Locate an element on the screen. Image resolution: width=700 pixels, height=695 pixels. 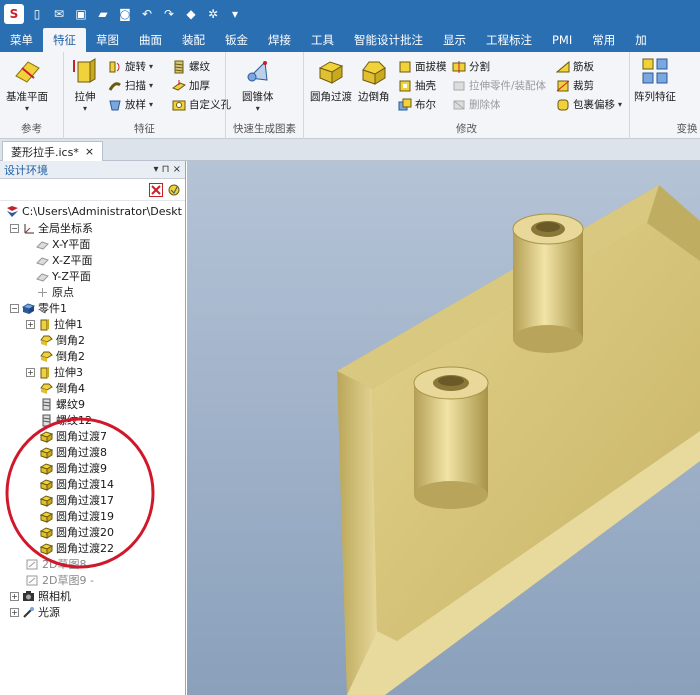
group-transform: 阵列特征 变换 is located at coordinates (665, 95).